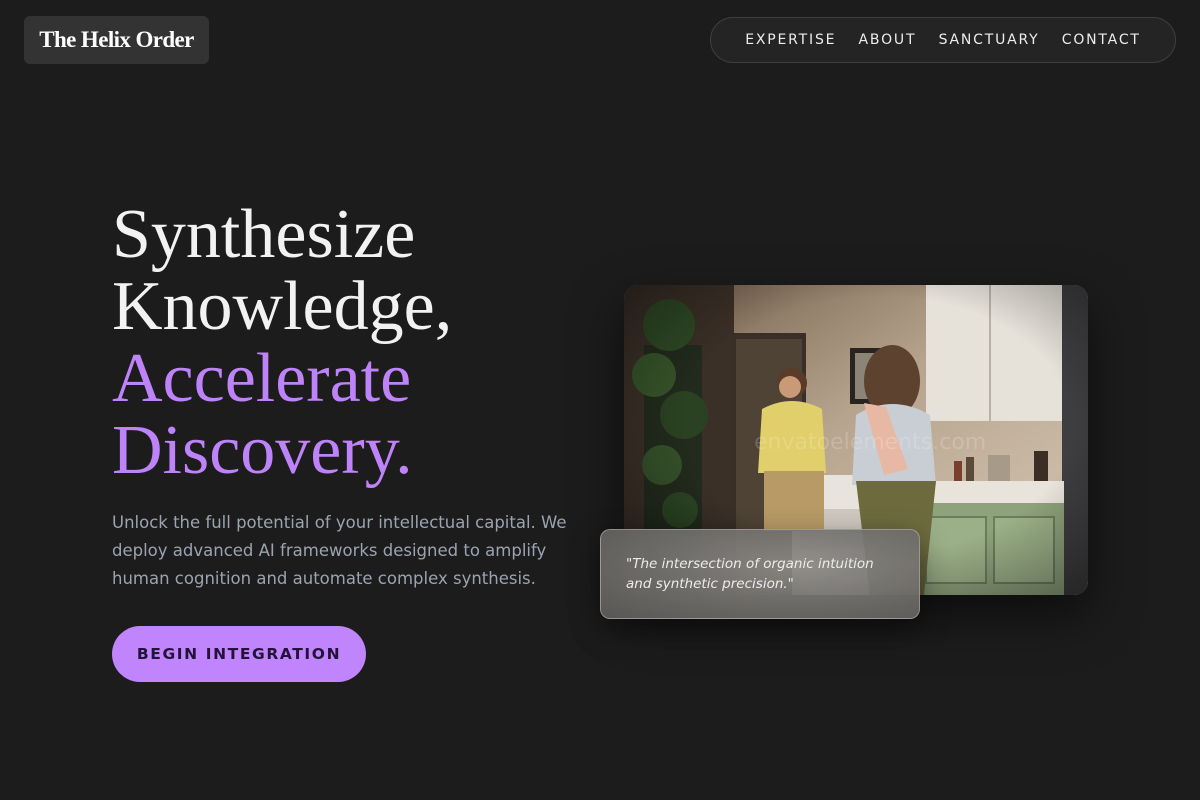  I want to click on nav-item-about: ABOUT, so click(888, 40).